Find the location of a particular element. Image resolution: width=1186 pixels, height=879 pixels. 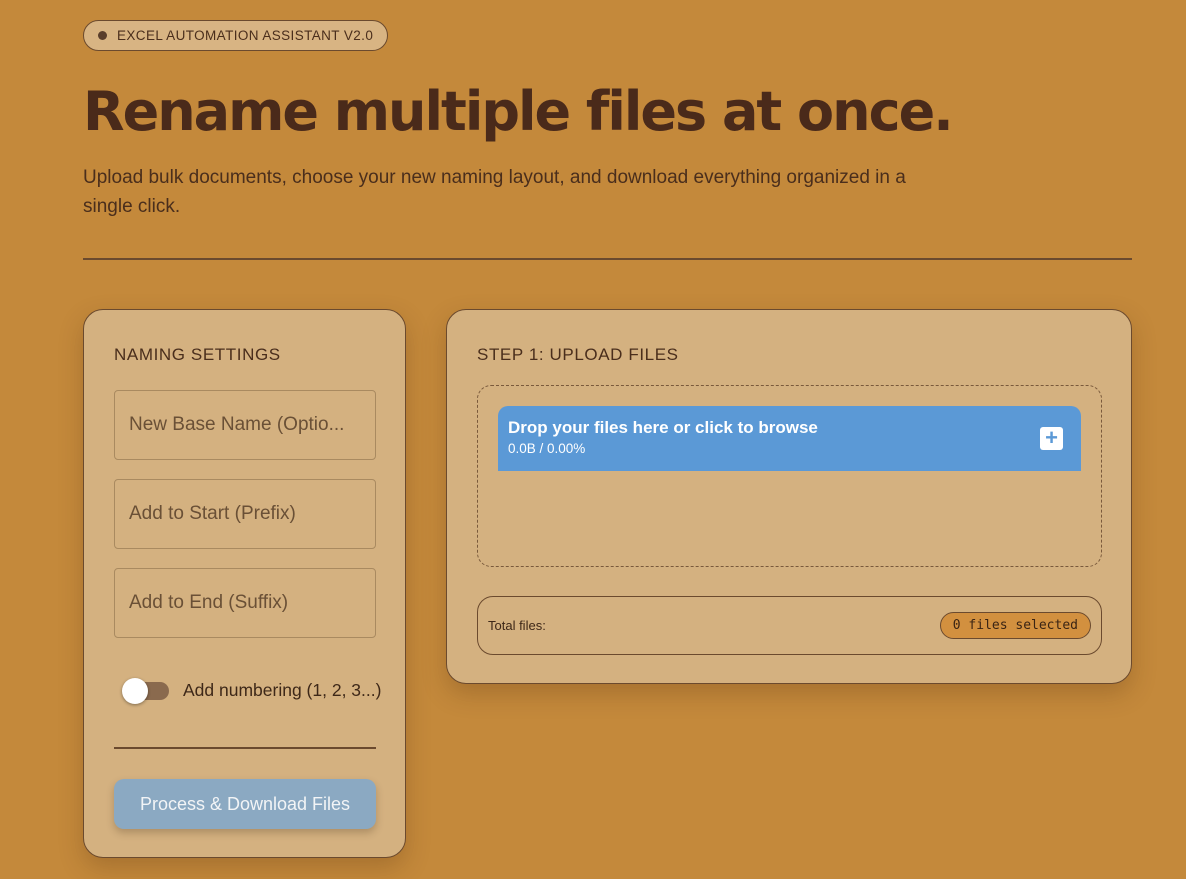

numbering-label: Add numbering (1, 2, 3...) is located at coordinates (282, 690).